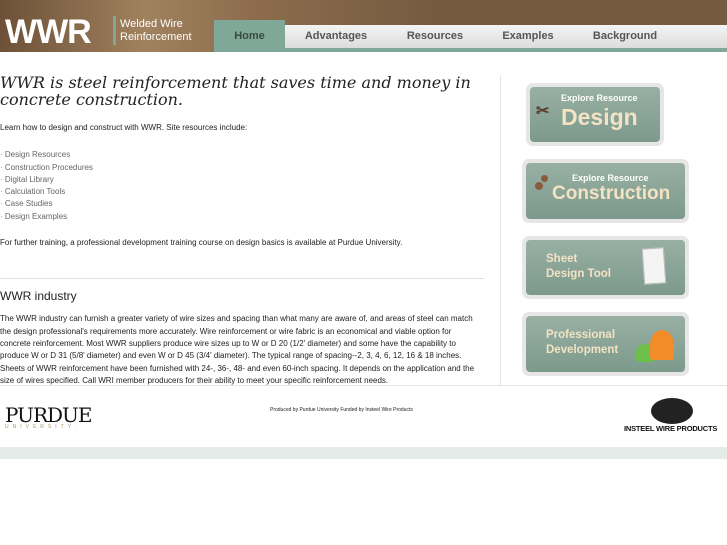 Image resolution: width=727 pixels, height=545 pixels. What do you see at coordinates (578, 267) in the screenshot?
I see `sheet-design-tool-label: Sheet Design Tool` at bounding box center [578, 267].